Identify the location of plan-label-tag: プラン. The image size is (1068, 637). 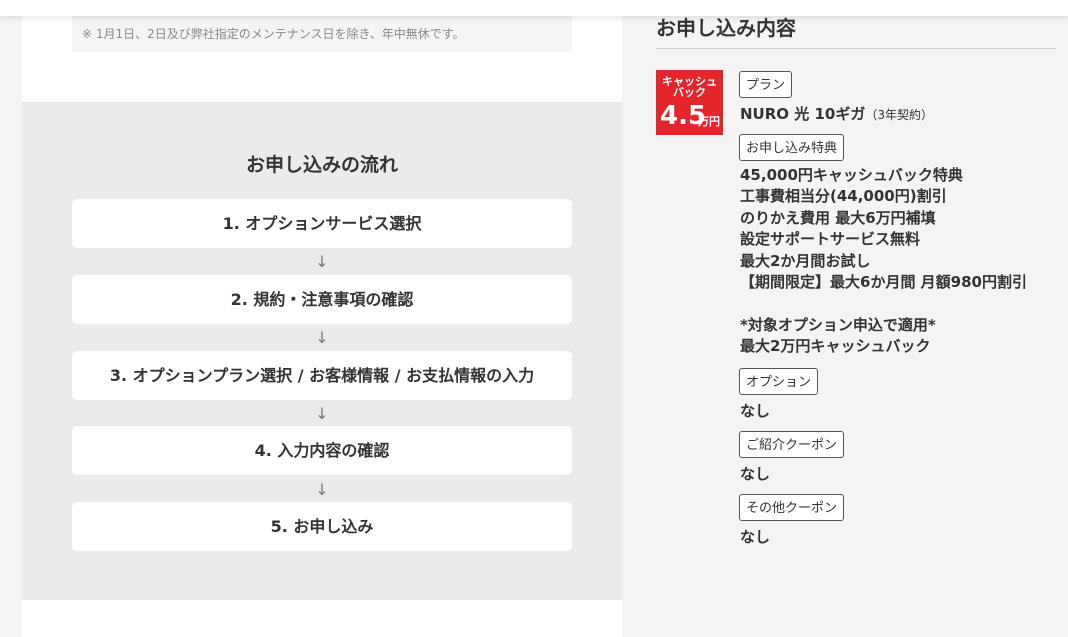
(766, 84).